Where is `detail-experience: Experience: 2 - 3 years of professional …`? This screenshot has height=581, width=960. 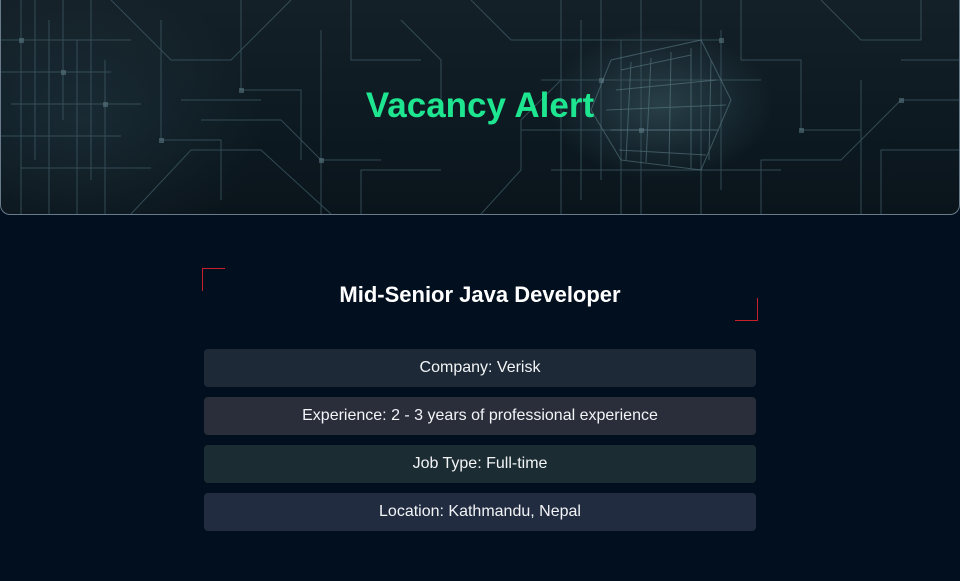
detail-experience: Experience: 2 - 3 years of professional … is located at coordinates (480, 416).